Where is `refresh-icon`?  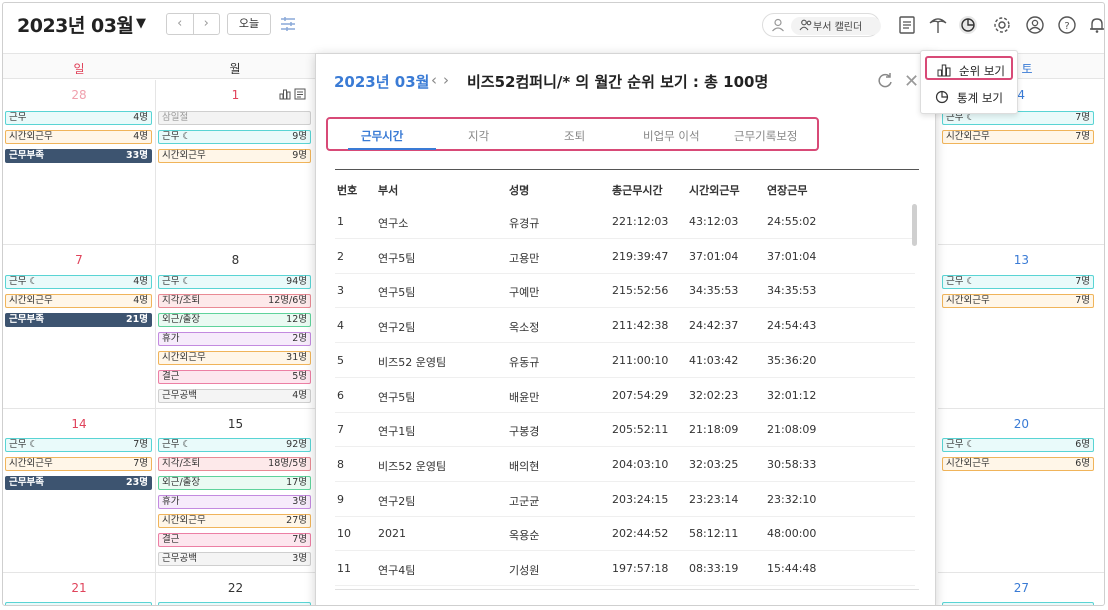 refresh-icon is located at coordinates (885, 81).